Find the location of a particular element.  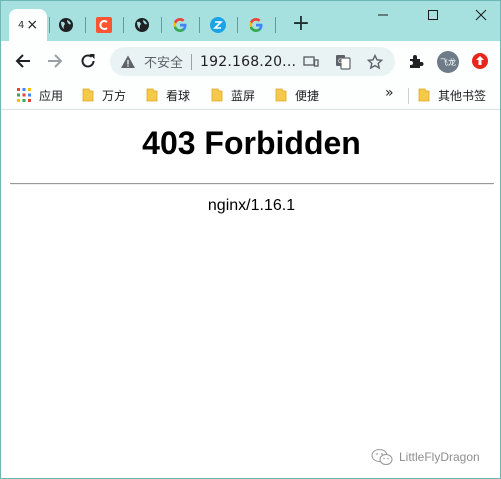

bookmarks-bar: 应用 万方 看球 蓝屏 便捷 » 其他书签 is located at coordinates (250, 95).